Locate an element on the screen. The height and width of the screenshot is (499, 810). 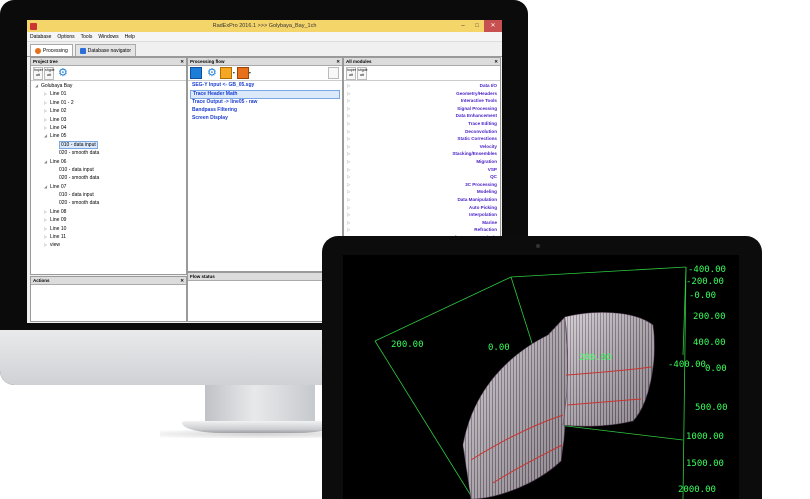
menu-options: Options is located at coordinates (65, 37).